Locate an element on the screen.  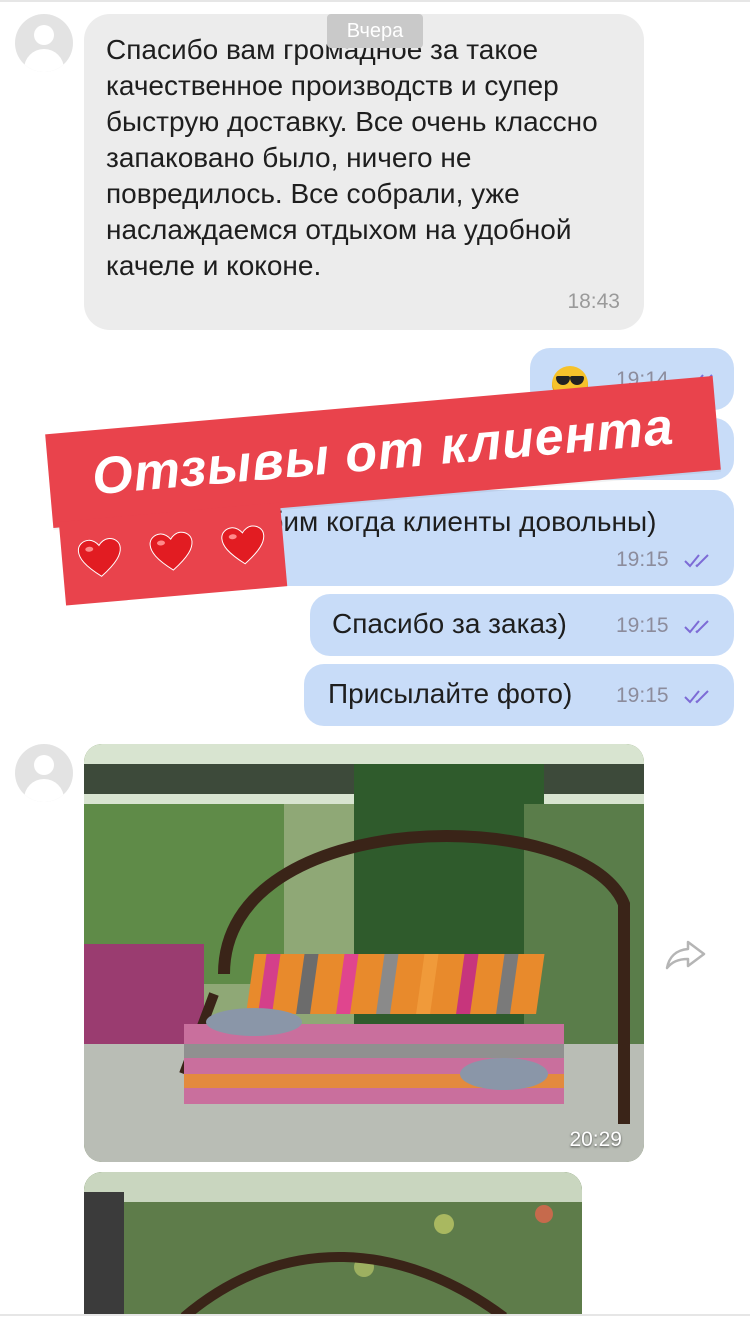
outgoing-message-bubble: Спасибо за заказ) 19:15 is located at coordinates (522, 625).